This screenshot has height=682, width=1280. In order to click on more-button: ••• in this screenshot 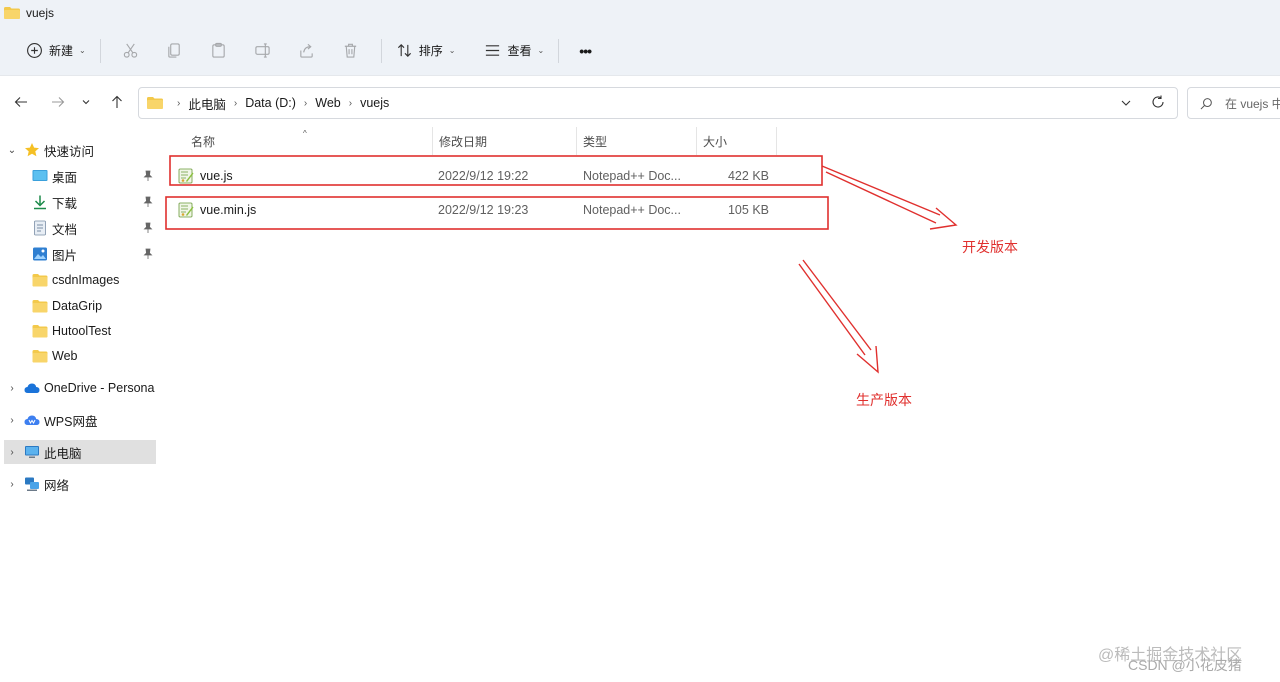, I will do `click(585, 51)`.